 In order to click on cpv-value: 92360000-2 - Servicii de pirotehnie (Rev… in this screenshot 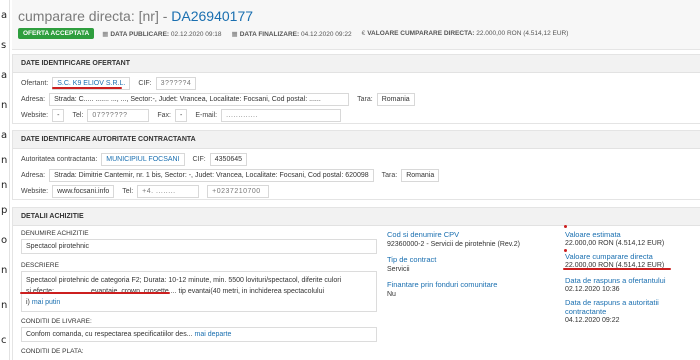, I will do `click(453, 244)`.